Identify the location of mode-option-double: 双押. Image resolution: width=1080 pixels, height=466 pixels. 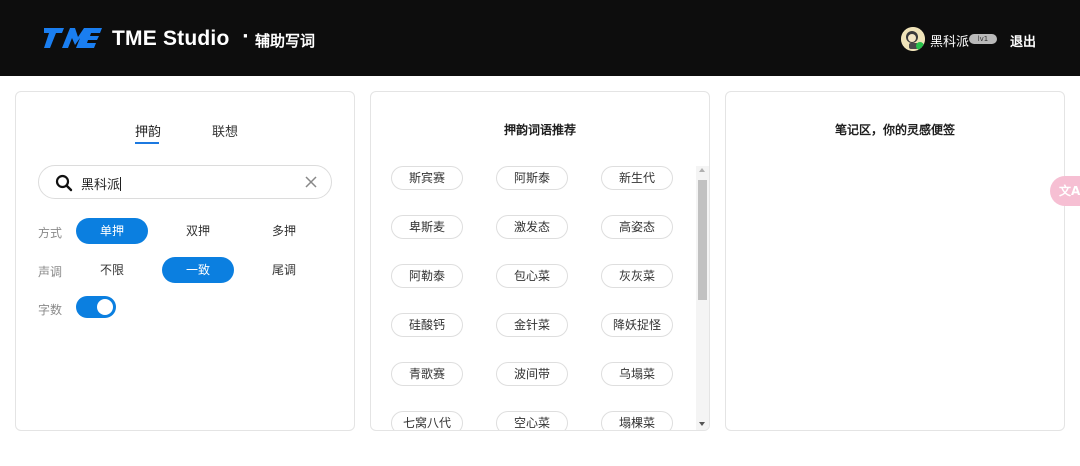
(198, 231).